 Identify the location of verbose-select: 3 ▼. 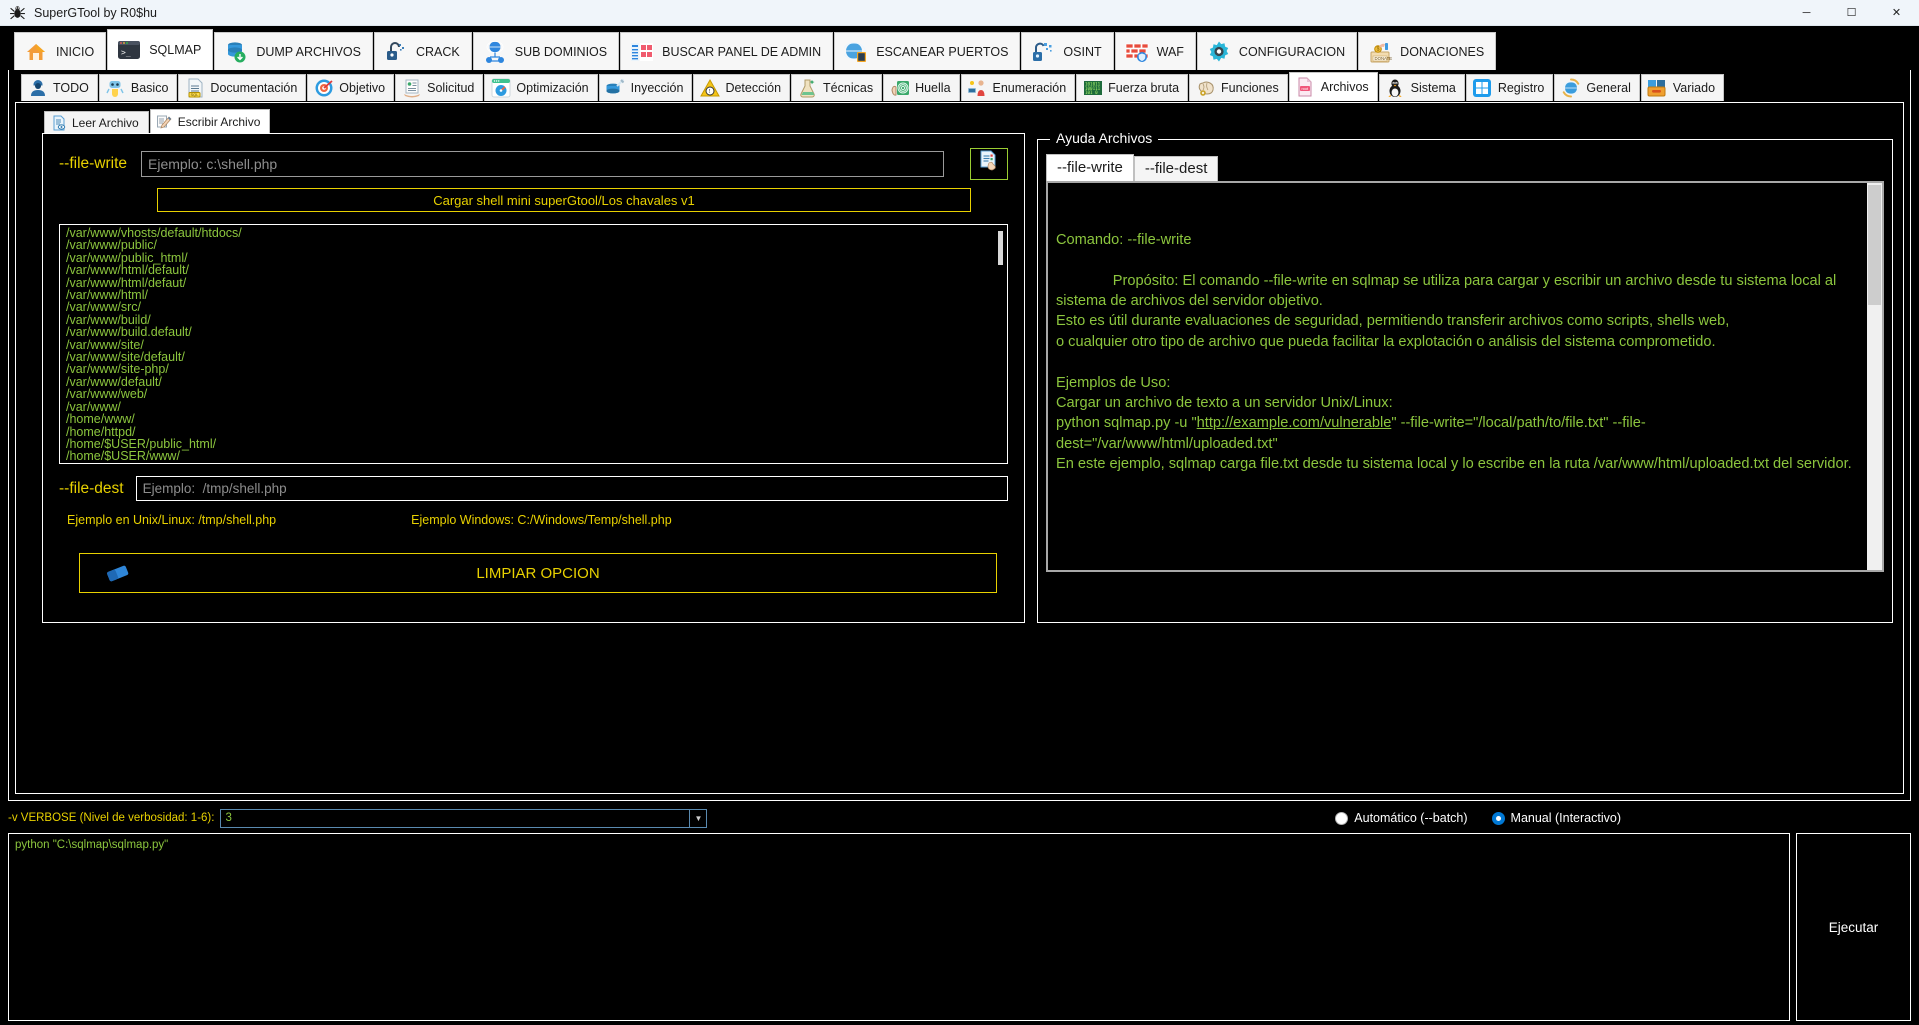
(464, 818).